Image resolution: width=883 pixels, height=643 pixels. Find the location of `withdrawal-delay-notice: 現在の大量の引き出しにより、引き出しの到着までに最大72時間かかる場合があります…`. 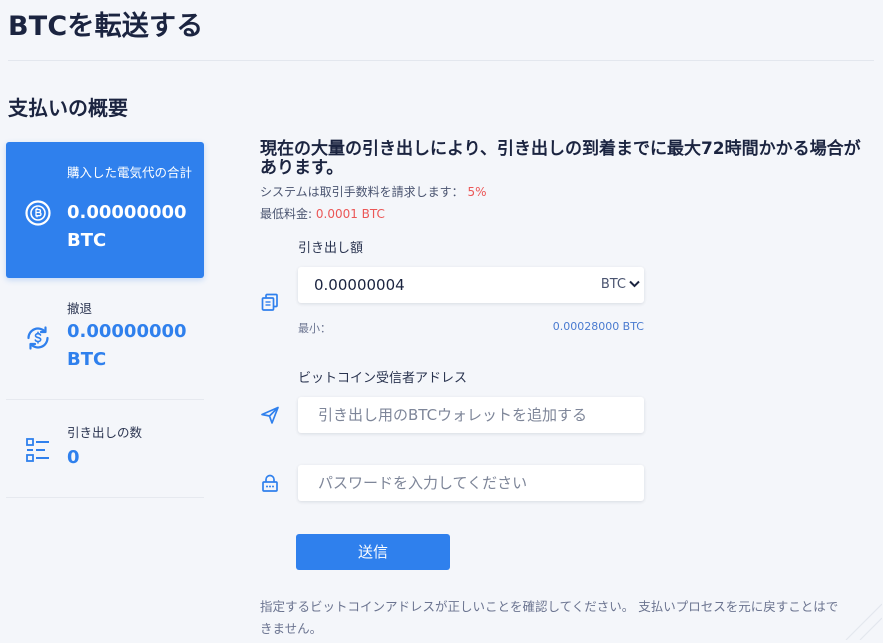

withdrawal-delay-notice: 現在の大量の引き出しにより、引き出しの到着までに最大72時間かかる場合があります… is located at coordinates (560, 158).